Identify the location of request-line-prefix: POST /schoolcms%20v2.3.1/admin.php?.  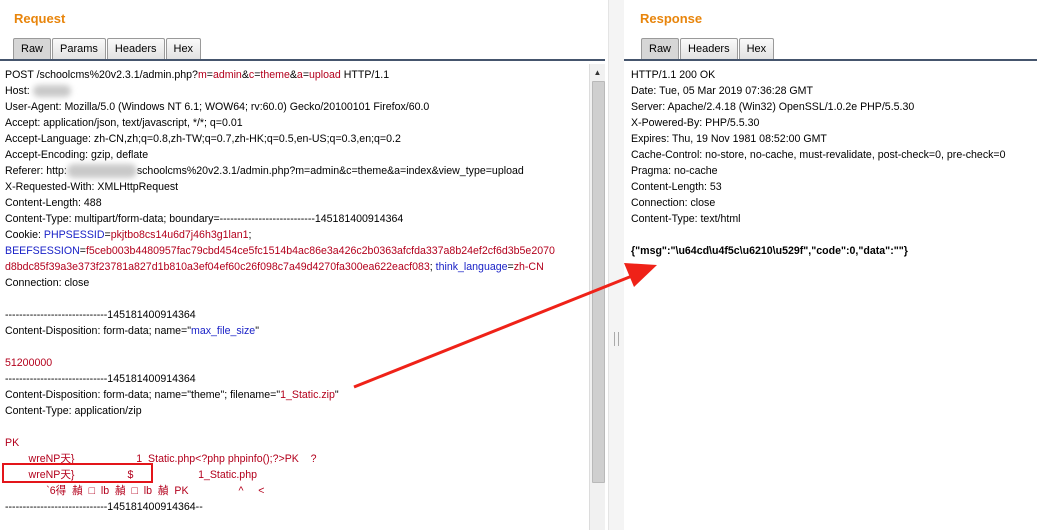
(101, 75).